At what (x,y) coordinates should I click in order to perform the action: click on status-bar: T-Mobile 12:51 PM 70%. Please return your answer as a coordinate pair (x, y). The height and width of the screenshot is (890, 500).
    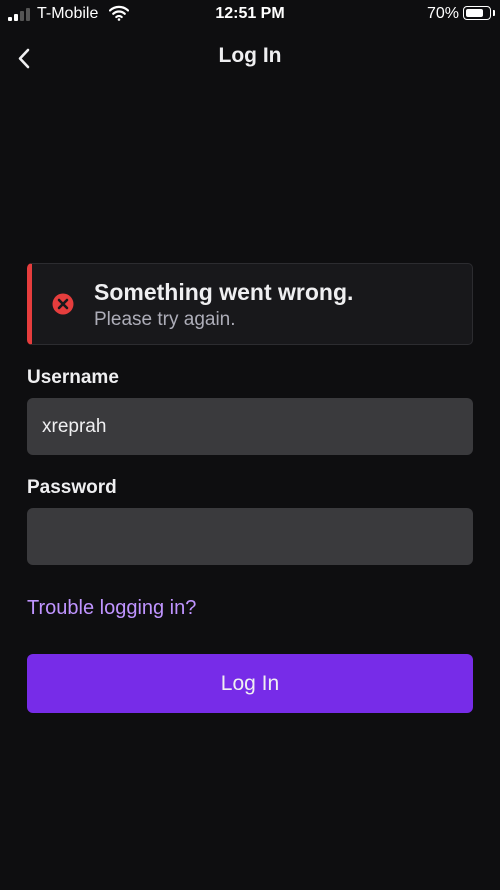
    Looking at the image, I should click on (250, 14).